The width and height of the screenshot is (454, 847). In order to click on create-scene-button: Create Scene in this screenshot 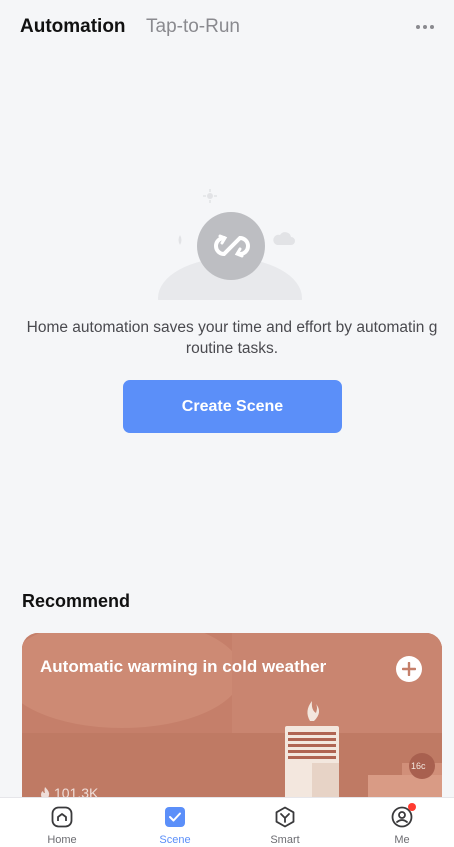, I will do `click(232, 406)`.